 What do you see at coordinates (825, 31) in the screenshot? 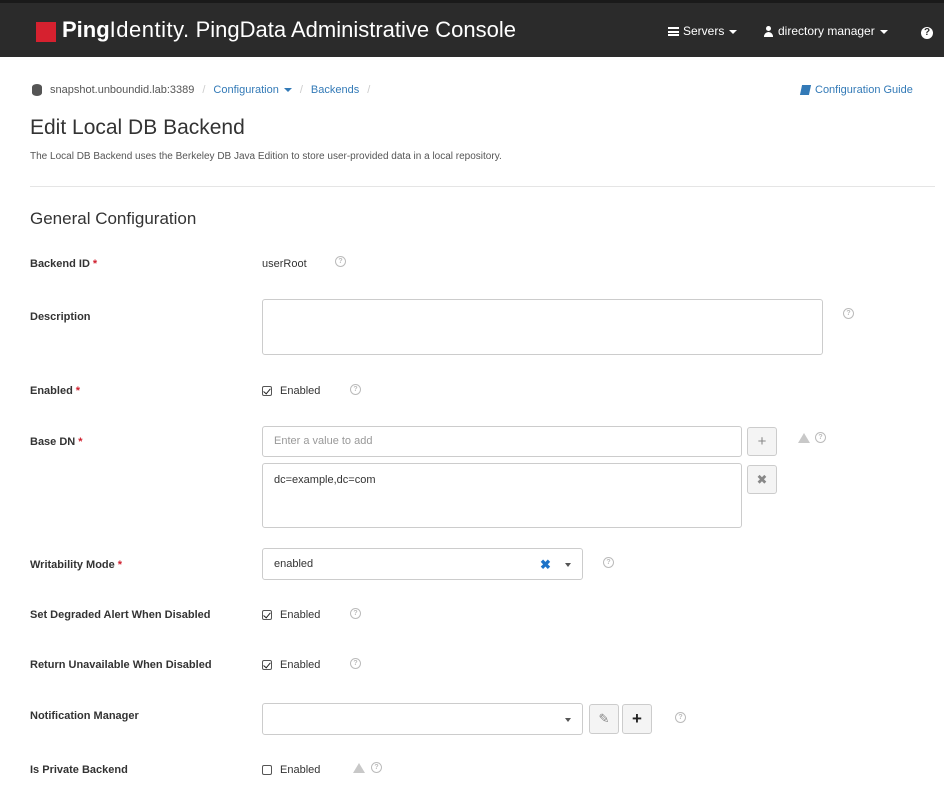
I see `user-menu: directory manager` at bounding box center [825, 31].